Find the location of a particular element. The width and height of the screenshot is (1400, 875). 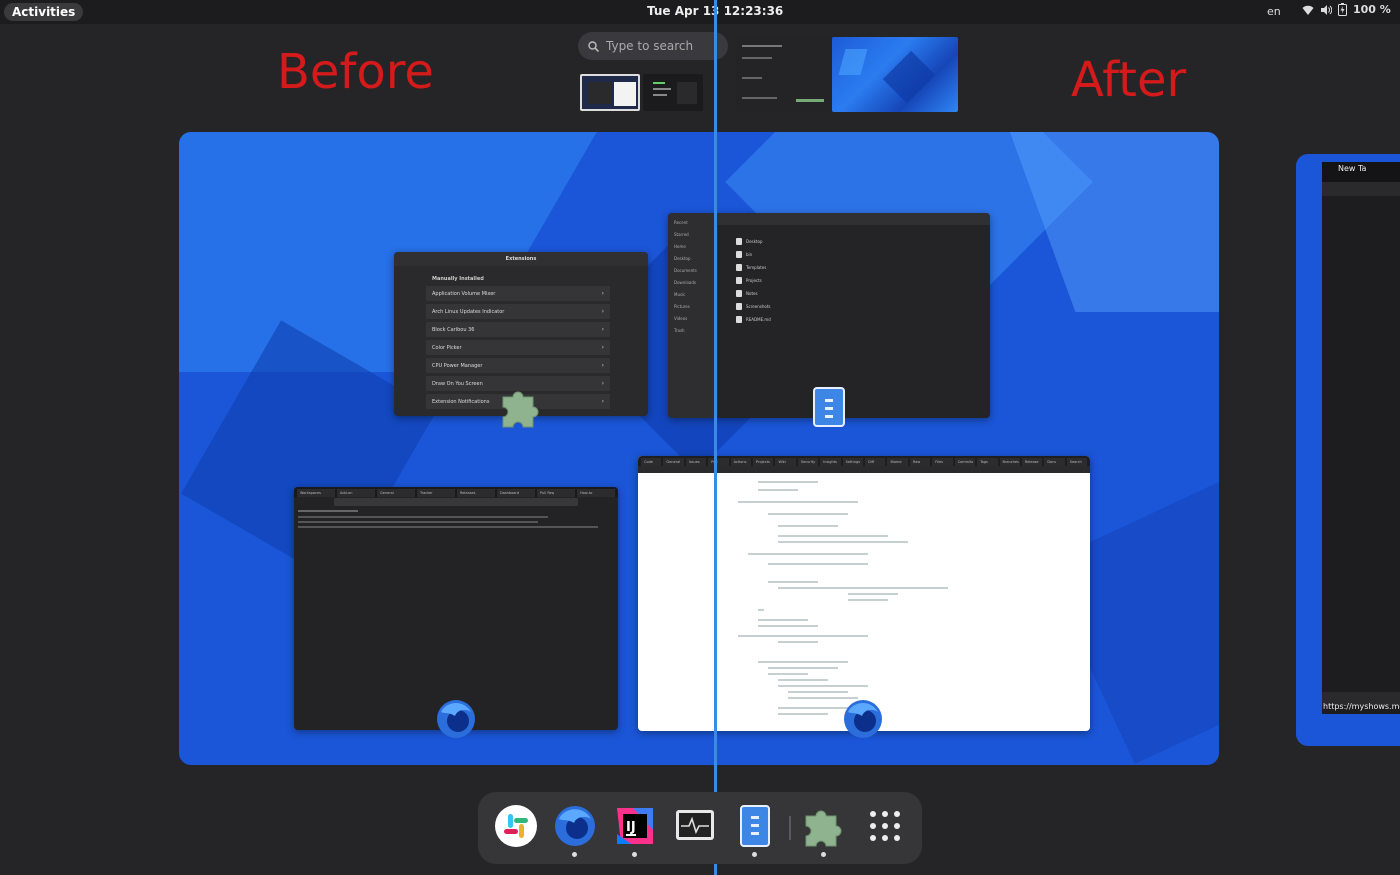

file-row: README.md is located at coordinates (860, 319).